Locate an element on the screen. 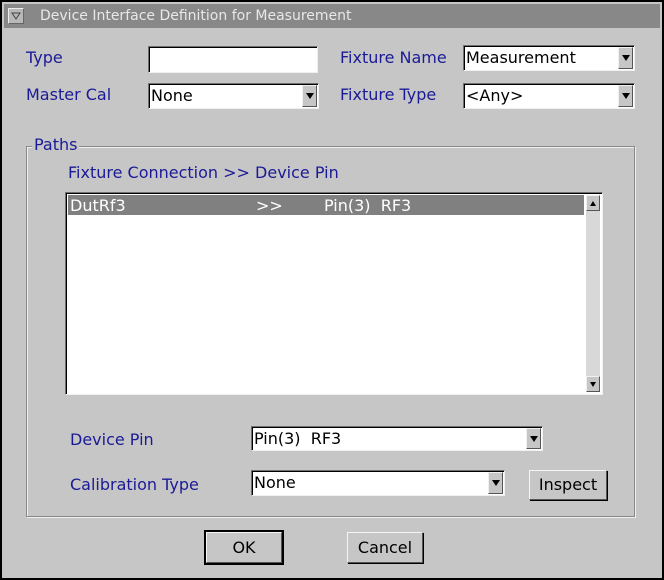 This screenshot has height=580, width=664. calibration-type-label: Calibration Type is located at coordinates (134, 484).